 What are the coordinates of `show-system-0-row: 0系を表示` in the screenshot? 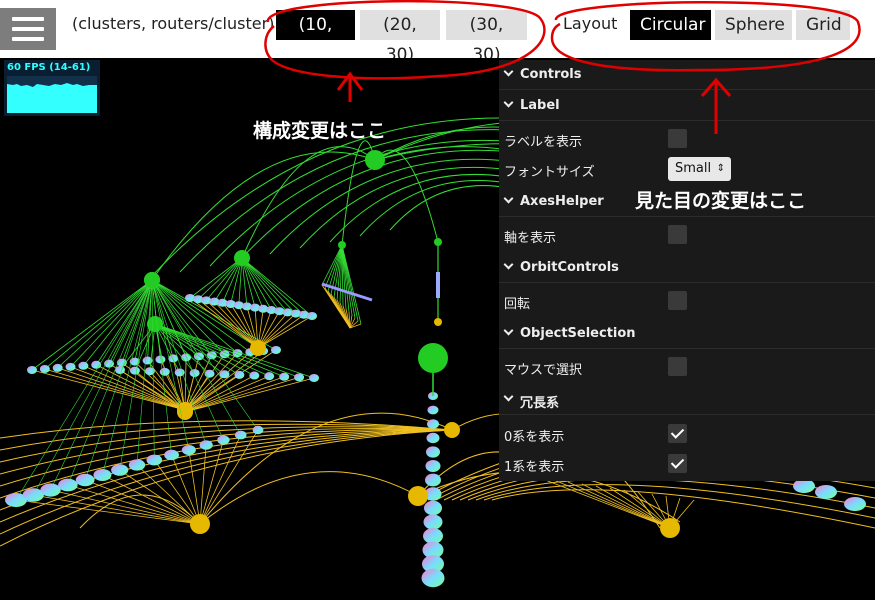 It's located at (687, 434).